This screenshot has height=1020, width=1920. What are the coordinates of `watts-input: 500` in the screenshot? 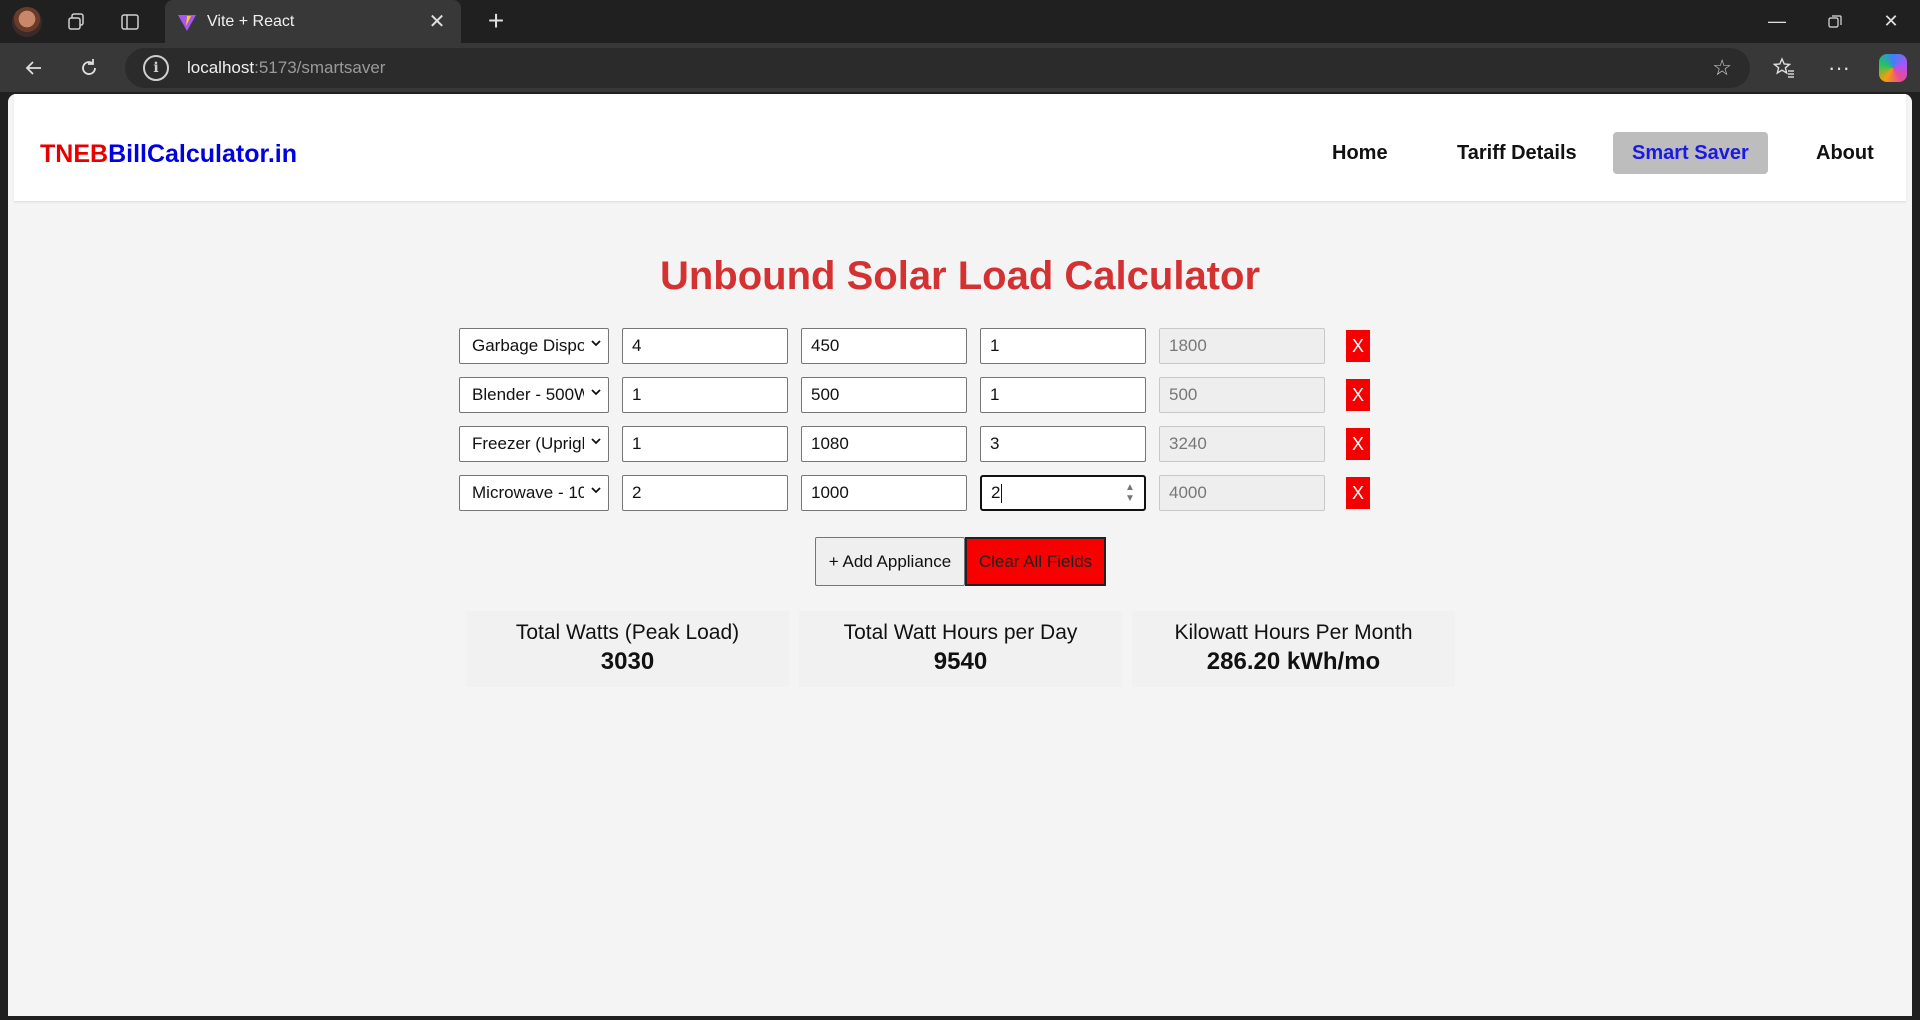 It's located at (884, 395).